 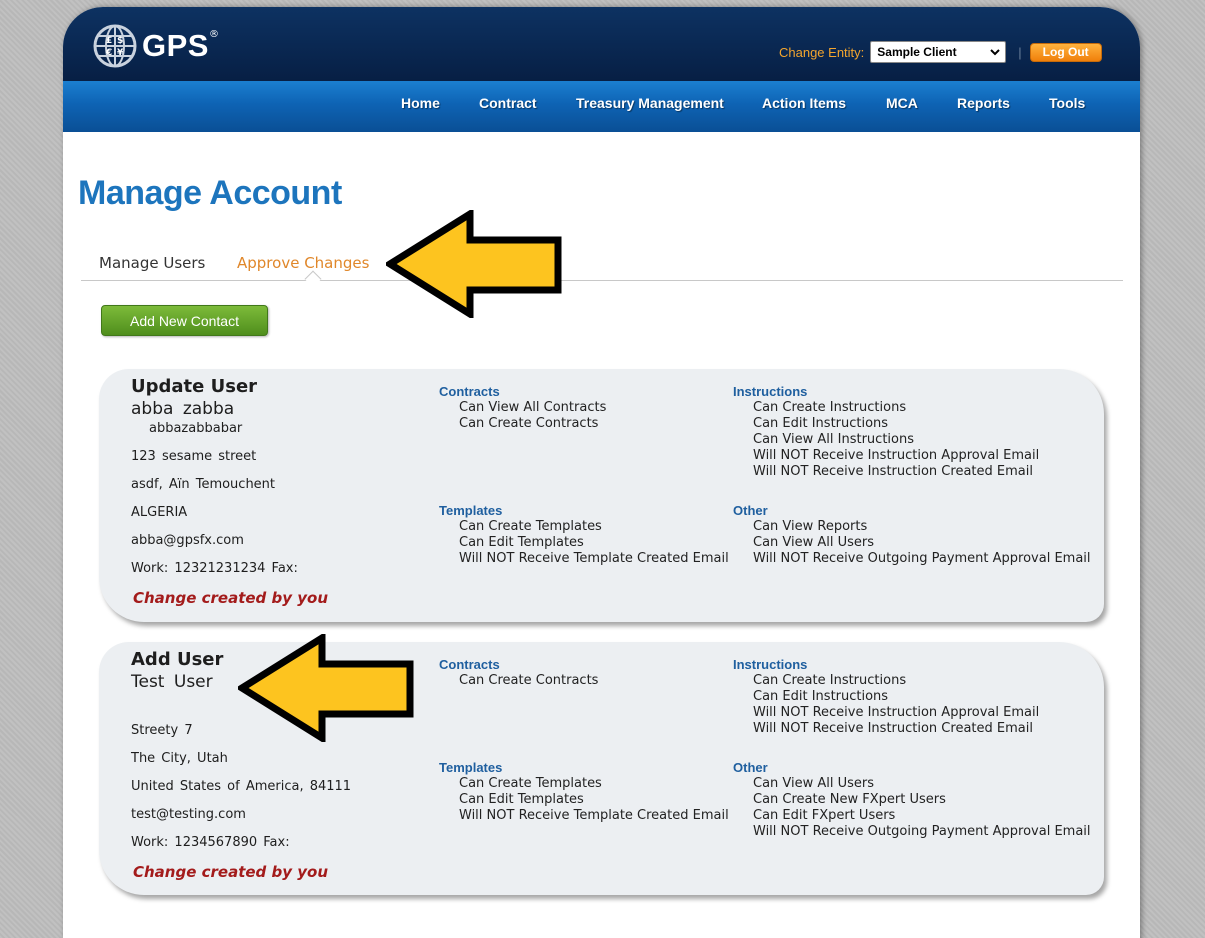 I want to click on address-country: United States of America, 84111, so click(x=241, y=786).